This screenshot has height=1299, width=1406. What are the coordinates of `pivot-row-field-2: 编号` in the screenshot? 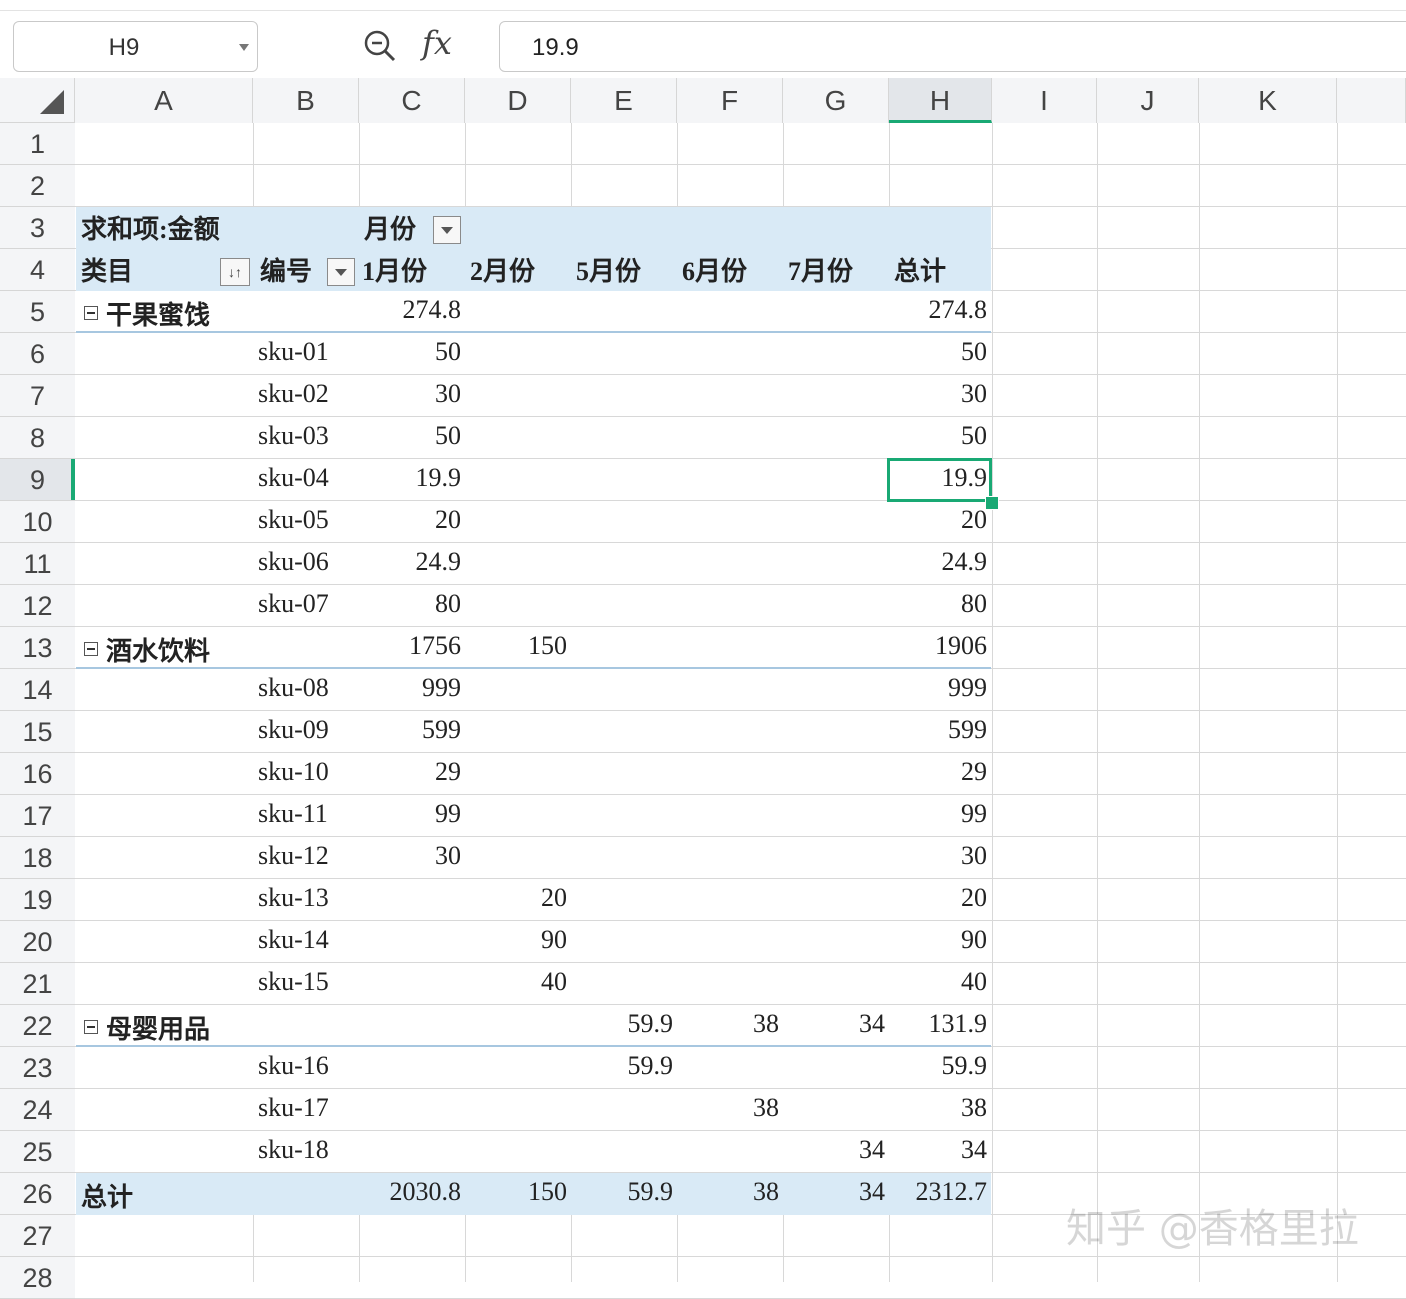 It's located at (286, 269).